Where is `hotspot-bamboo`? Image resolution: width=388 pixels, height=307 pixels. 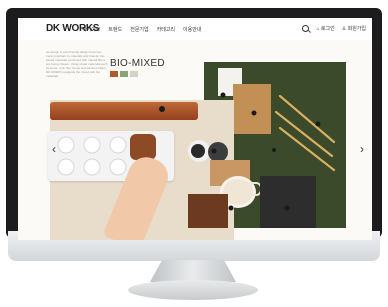
hotspot-bamboo is located at coordinates (318, 124).